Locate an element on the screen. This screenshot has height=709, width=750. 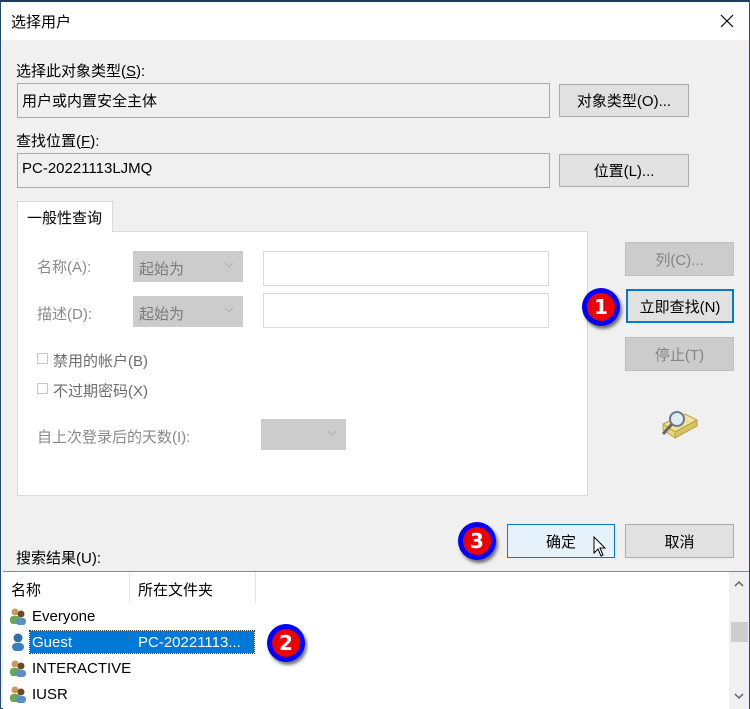
list-item: Everyone is located at coordinates (353, 616).